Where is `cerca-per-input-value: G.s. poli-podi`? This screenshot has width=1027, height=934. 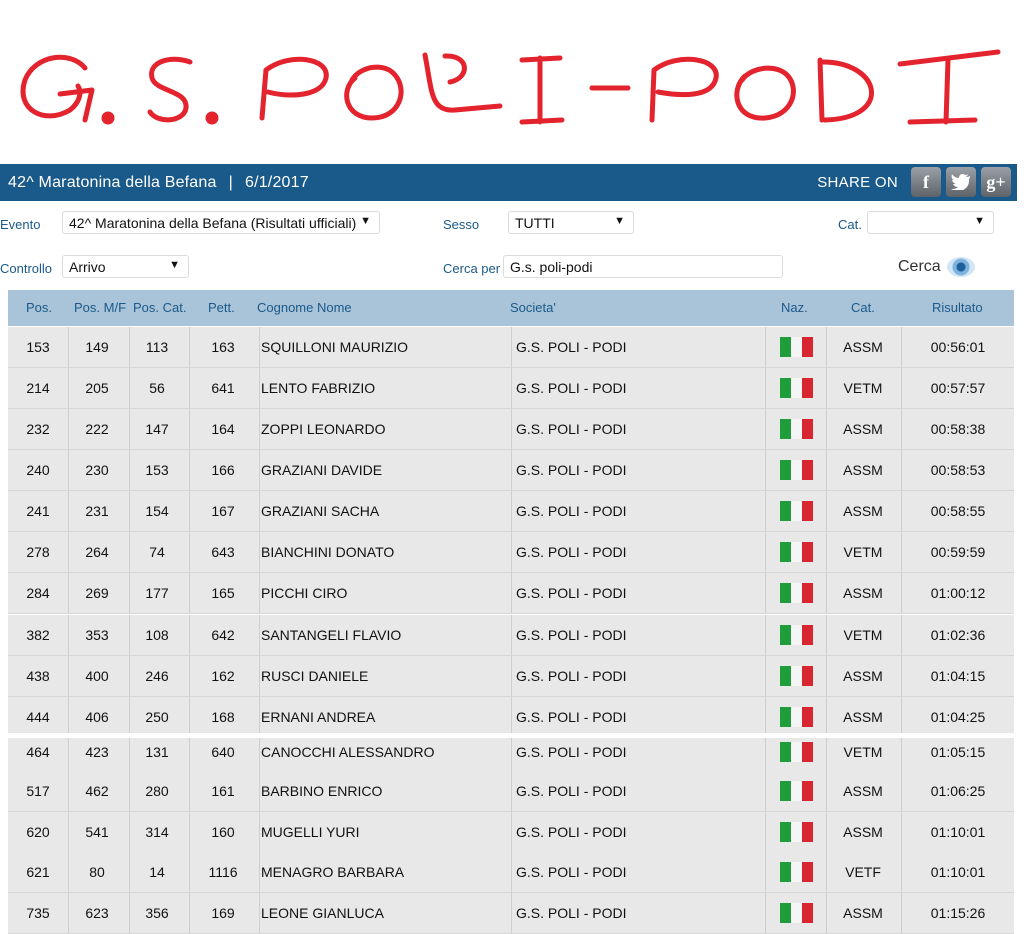 cerca-per-input-value: G.s. poli-podi is located at coordinates (551, 266).